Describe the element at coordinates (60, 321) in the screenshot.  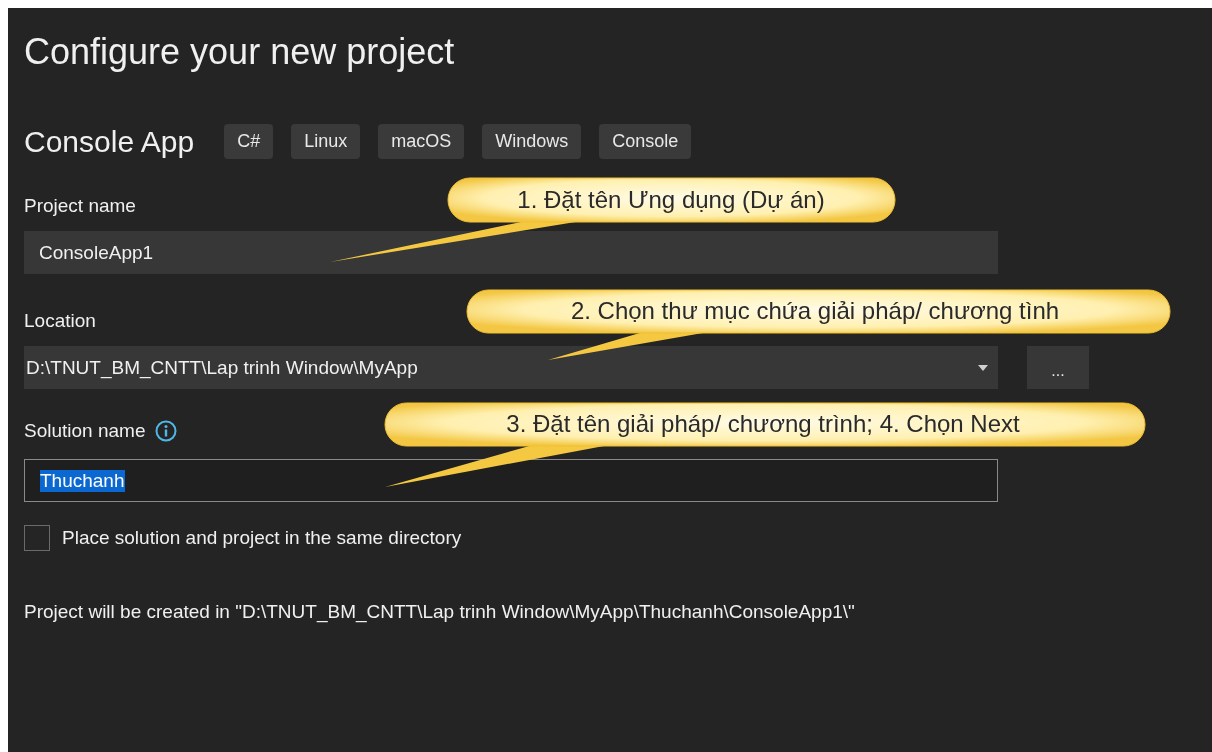
I see `field-label: Location` at that location.